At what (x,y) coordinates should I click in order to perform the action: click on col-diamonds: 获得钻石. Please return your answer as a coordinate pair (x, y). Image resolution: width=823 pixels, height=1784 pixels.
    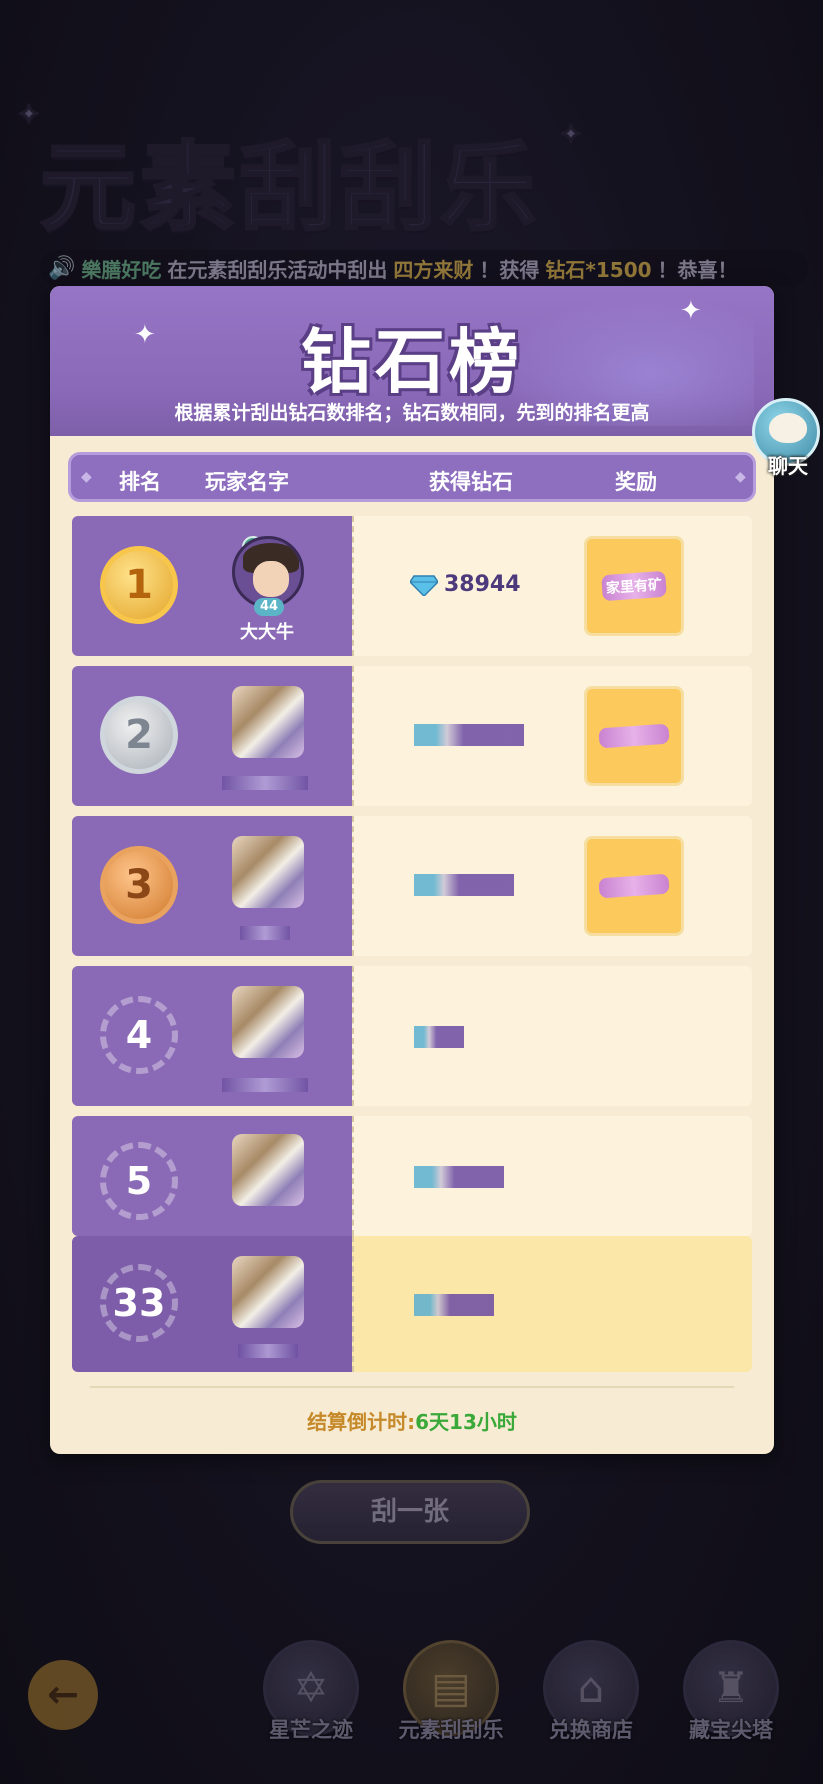
    Looking at the image, I should click on (471, 482).